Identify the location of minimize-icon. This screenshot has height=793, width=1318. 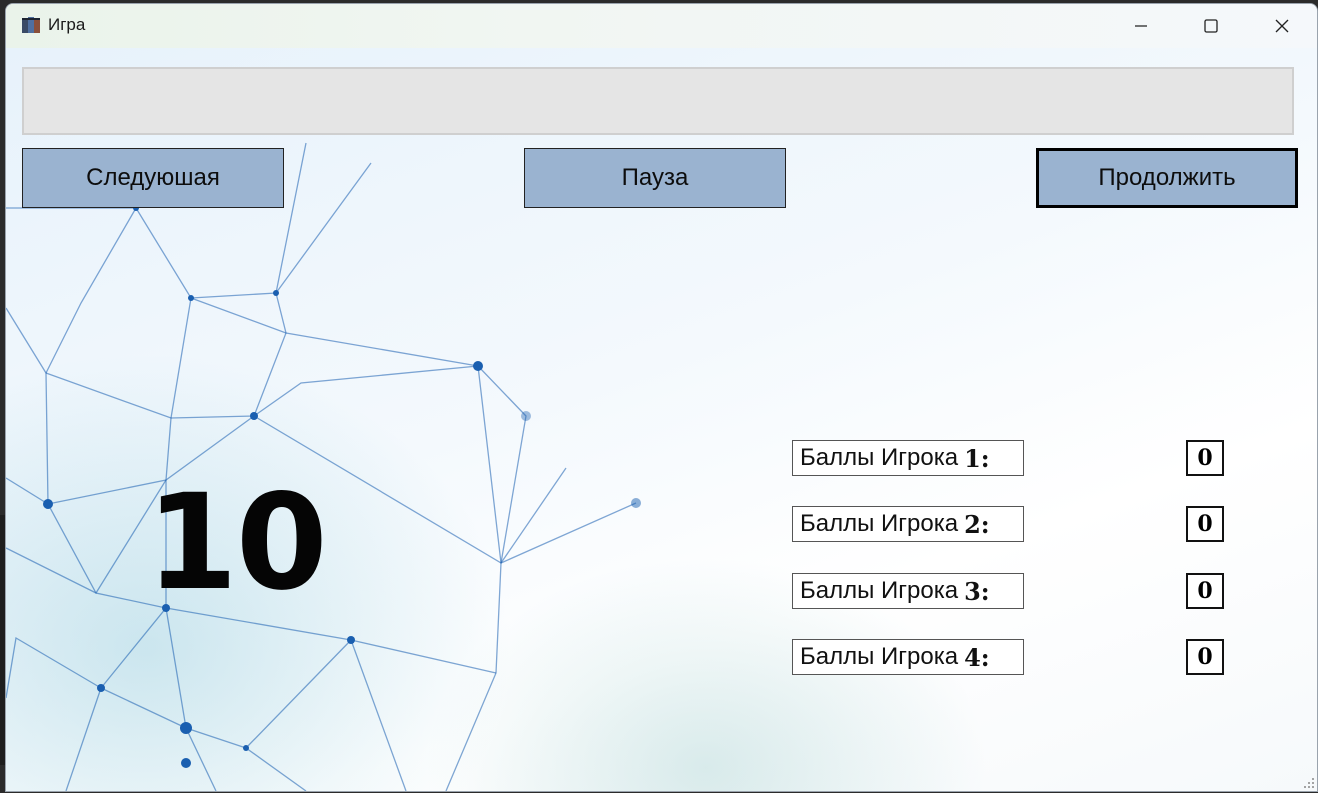
(1141, 26).